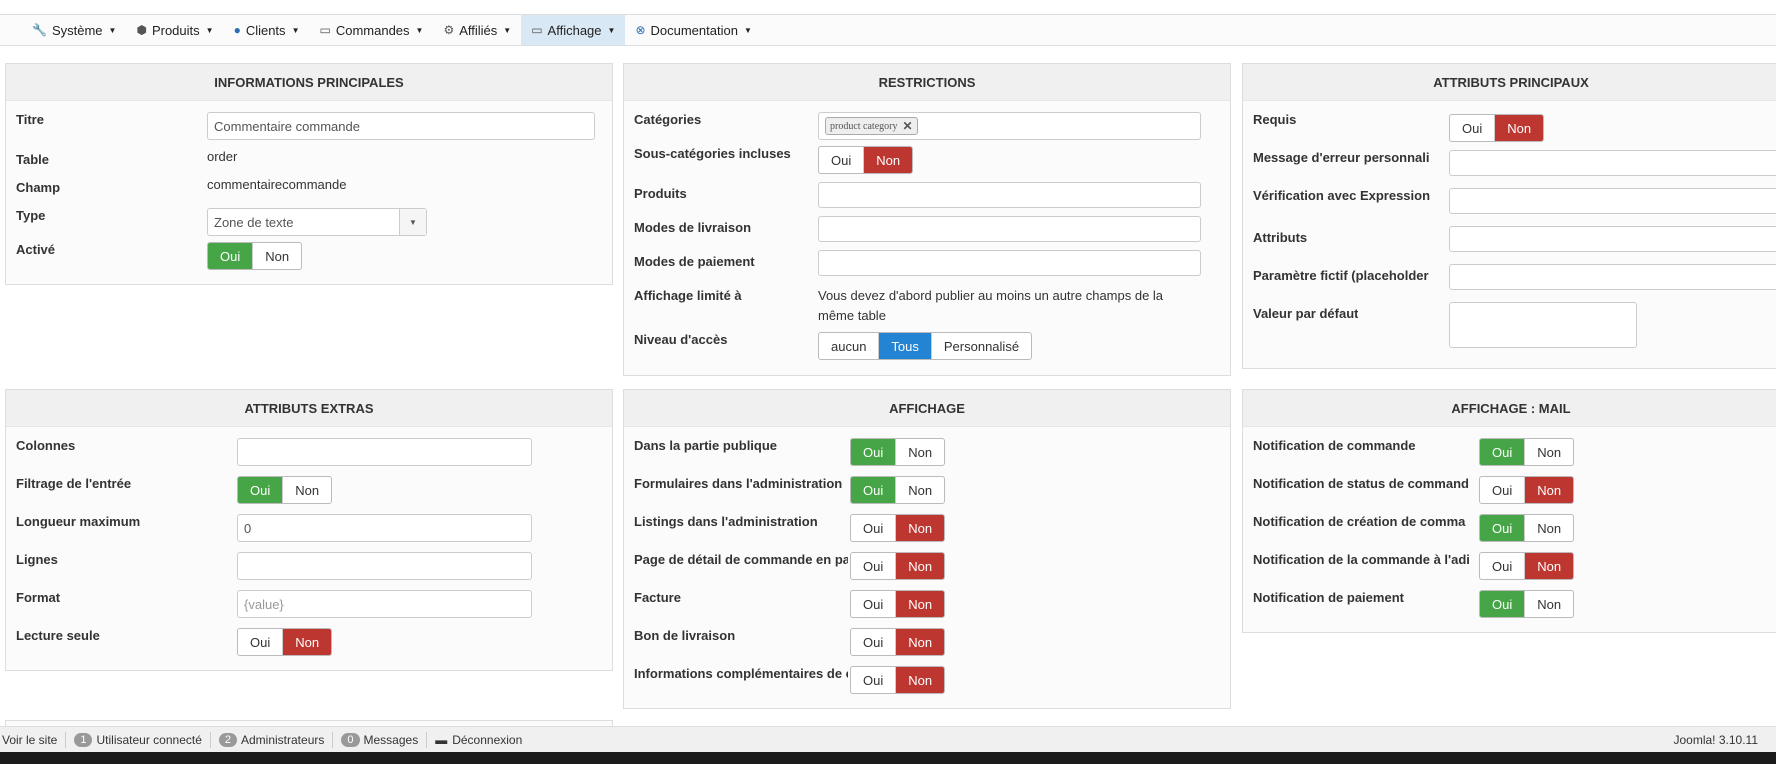 Image resolution: width=1776 pixels, height=764 pixels. Describe the element at coordinates (1009, 229) in the screenshot. I see `livraison-input` at that location.